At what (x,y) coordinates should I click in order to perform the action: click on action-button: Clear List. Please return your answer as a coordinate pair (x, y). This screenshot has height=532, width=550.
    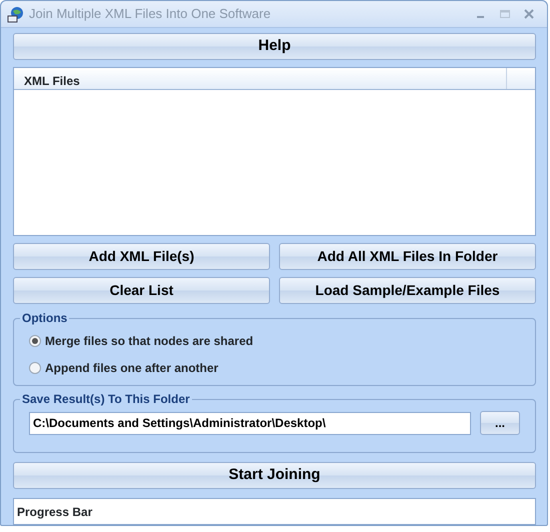
    Looking at the image, I should click on (141, 290).